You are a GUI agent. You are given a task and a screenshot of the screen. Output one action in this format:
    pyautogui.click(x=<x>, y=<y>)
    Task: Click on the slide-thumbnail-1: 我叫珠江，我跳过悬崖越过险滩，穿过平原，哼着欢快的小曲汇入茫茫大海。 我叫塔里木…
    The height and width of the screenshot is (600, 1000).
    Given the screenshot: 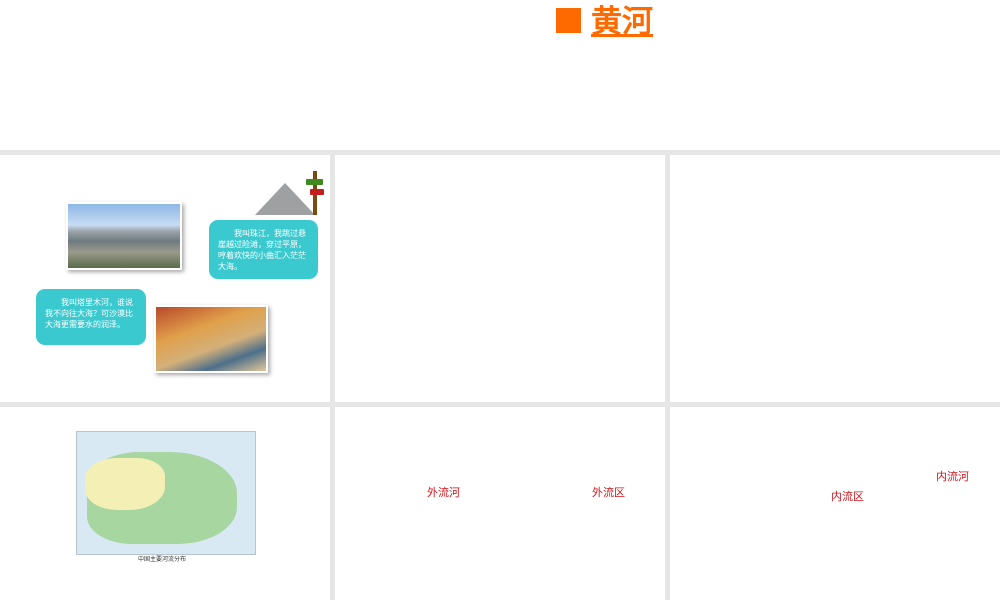 What is the action you would take?
    pyautogui.click(x=165, y=278)
    